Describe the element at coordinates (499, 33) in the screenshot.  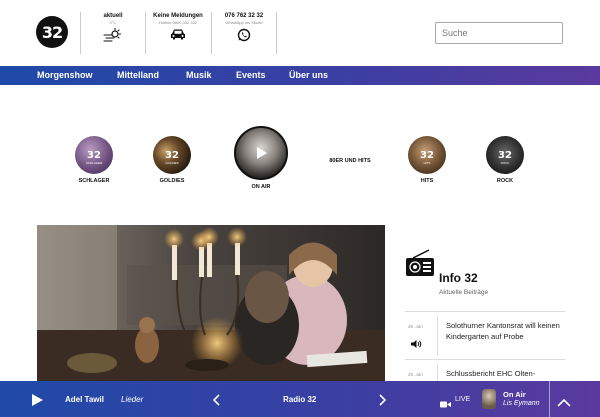
I see `search-input` at that location.